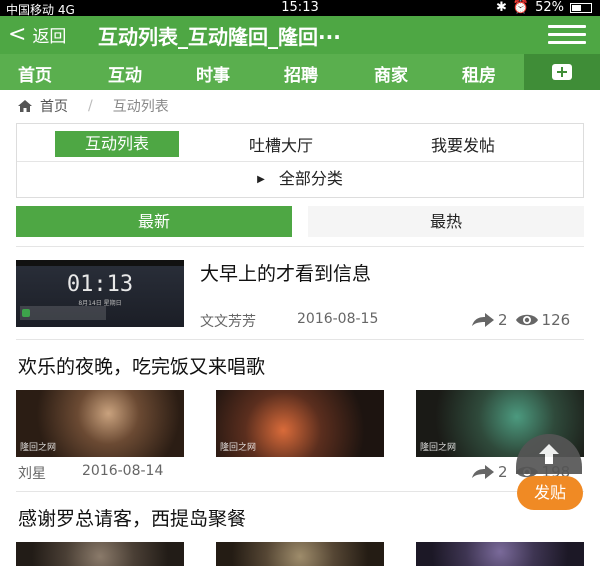 This screenshot has height=566, width=600. I want to click on bluetooth-icon: ✱, so click(501, 7).